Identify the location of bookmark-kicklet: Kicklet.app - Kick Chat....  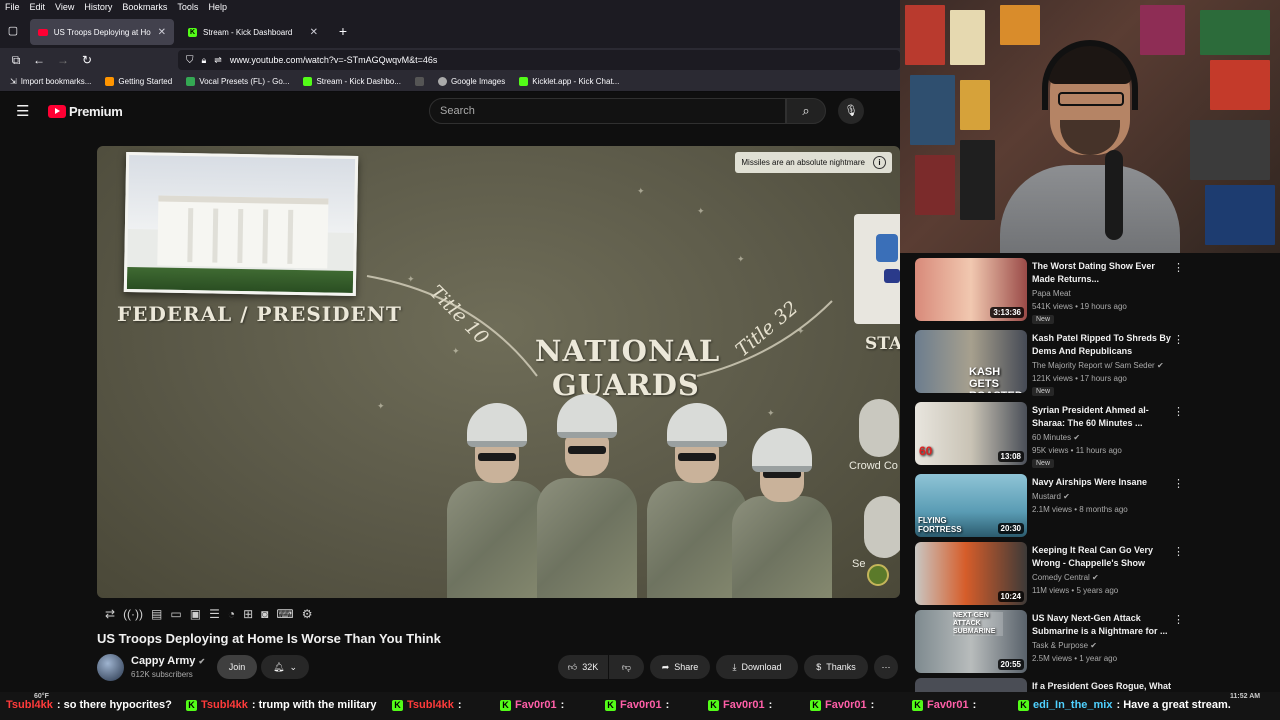
(569, 81).